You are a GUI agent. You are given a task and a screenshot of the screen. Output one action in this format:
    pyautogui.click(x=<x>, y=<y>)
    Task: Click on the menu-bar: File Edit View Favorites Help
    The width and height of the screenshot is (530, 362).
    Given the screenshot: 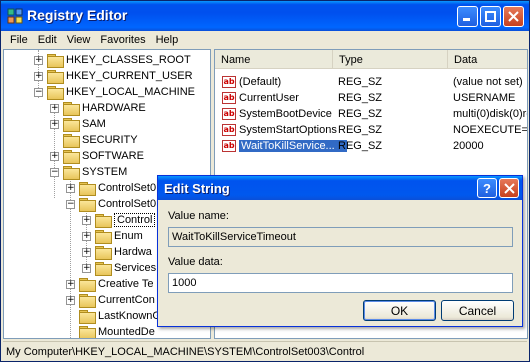 What is the action you would take?
    pyautogui.click(x=265, y=40)
    